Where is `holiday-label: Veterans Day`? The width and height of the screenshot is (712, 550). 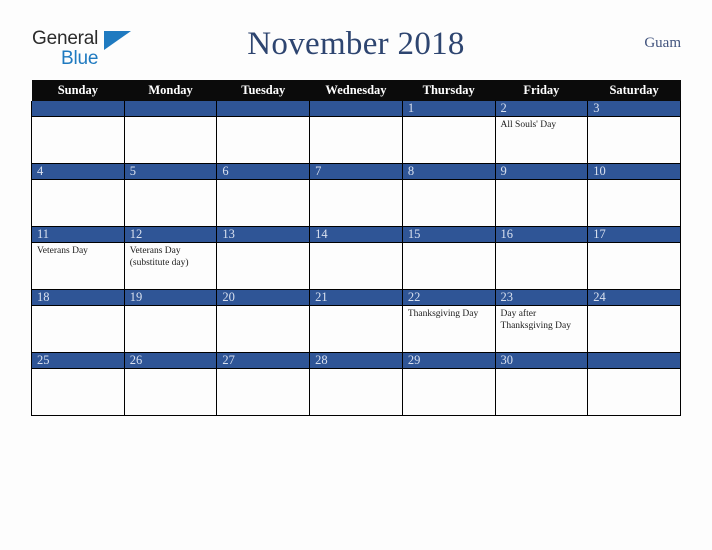
holiday-label: Veterans Day is located at coordinates (62, 251).